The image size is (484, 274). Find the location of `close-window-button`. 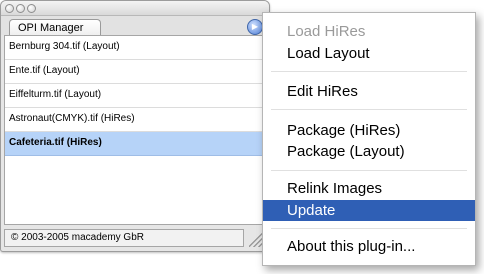

close-window-button is located at coordinates (9, 8).